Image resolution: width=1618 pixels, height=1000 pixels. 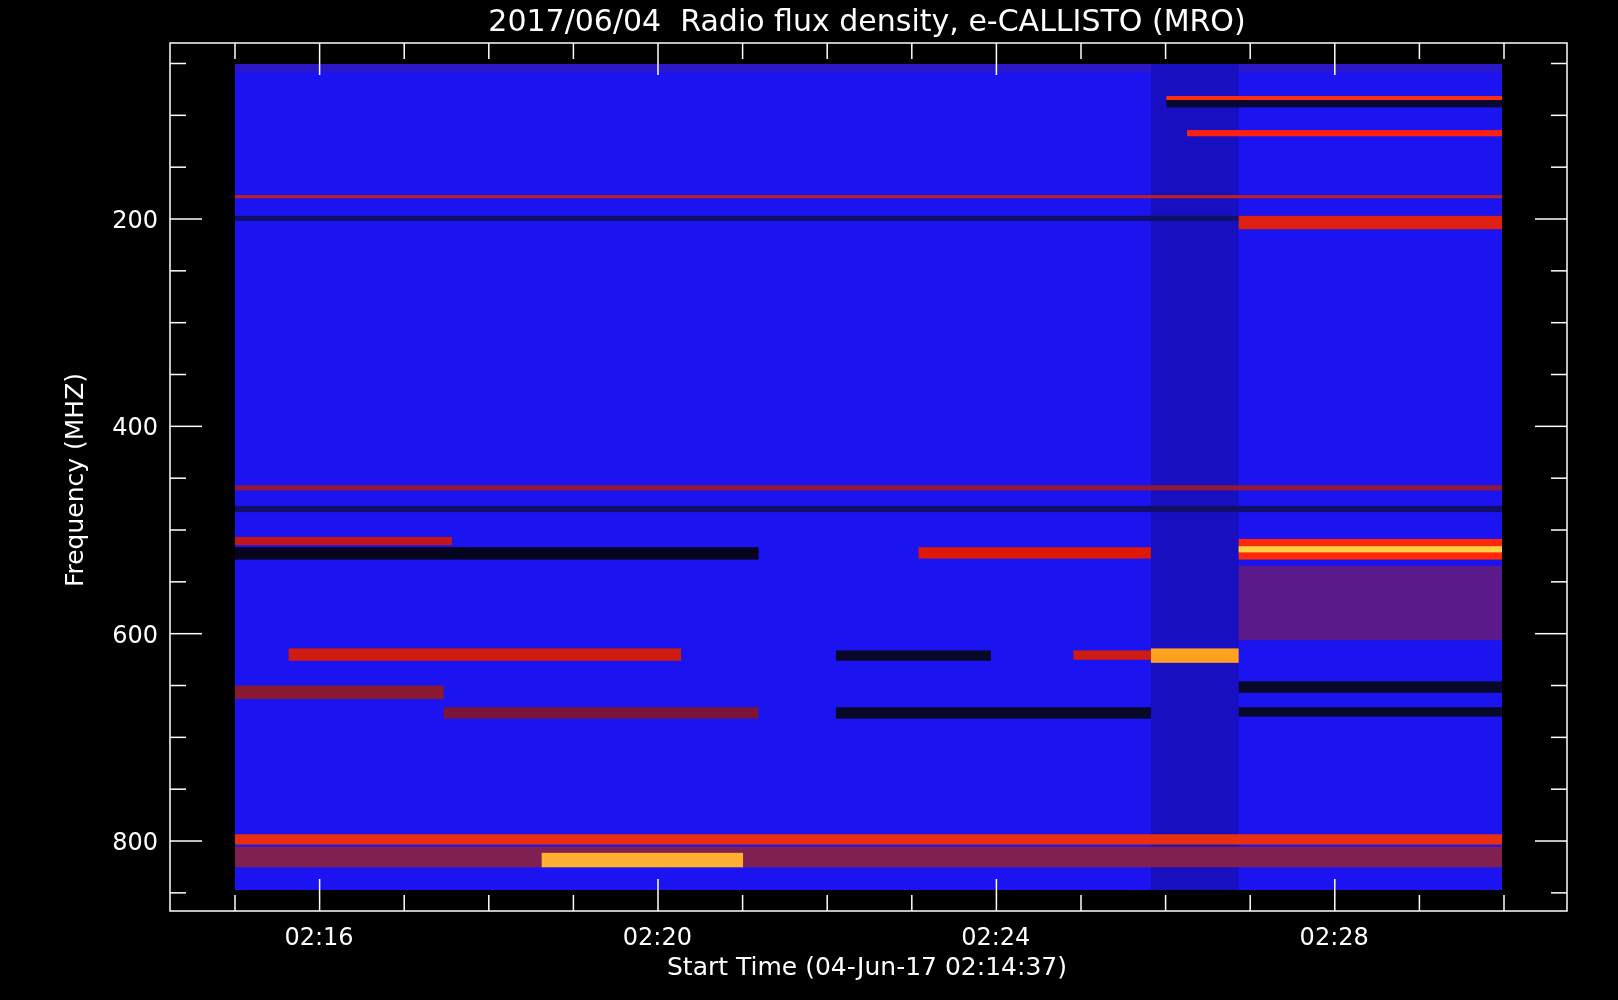 What do you see at coordinates (135, 427) in the screenshot?
I see `y-tick-label: 400` at bounding box center [135, 427].